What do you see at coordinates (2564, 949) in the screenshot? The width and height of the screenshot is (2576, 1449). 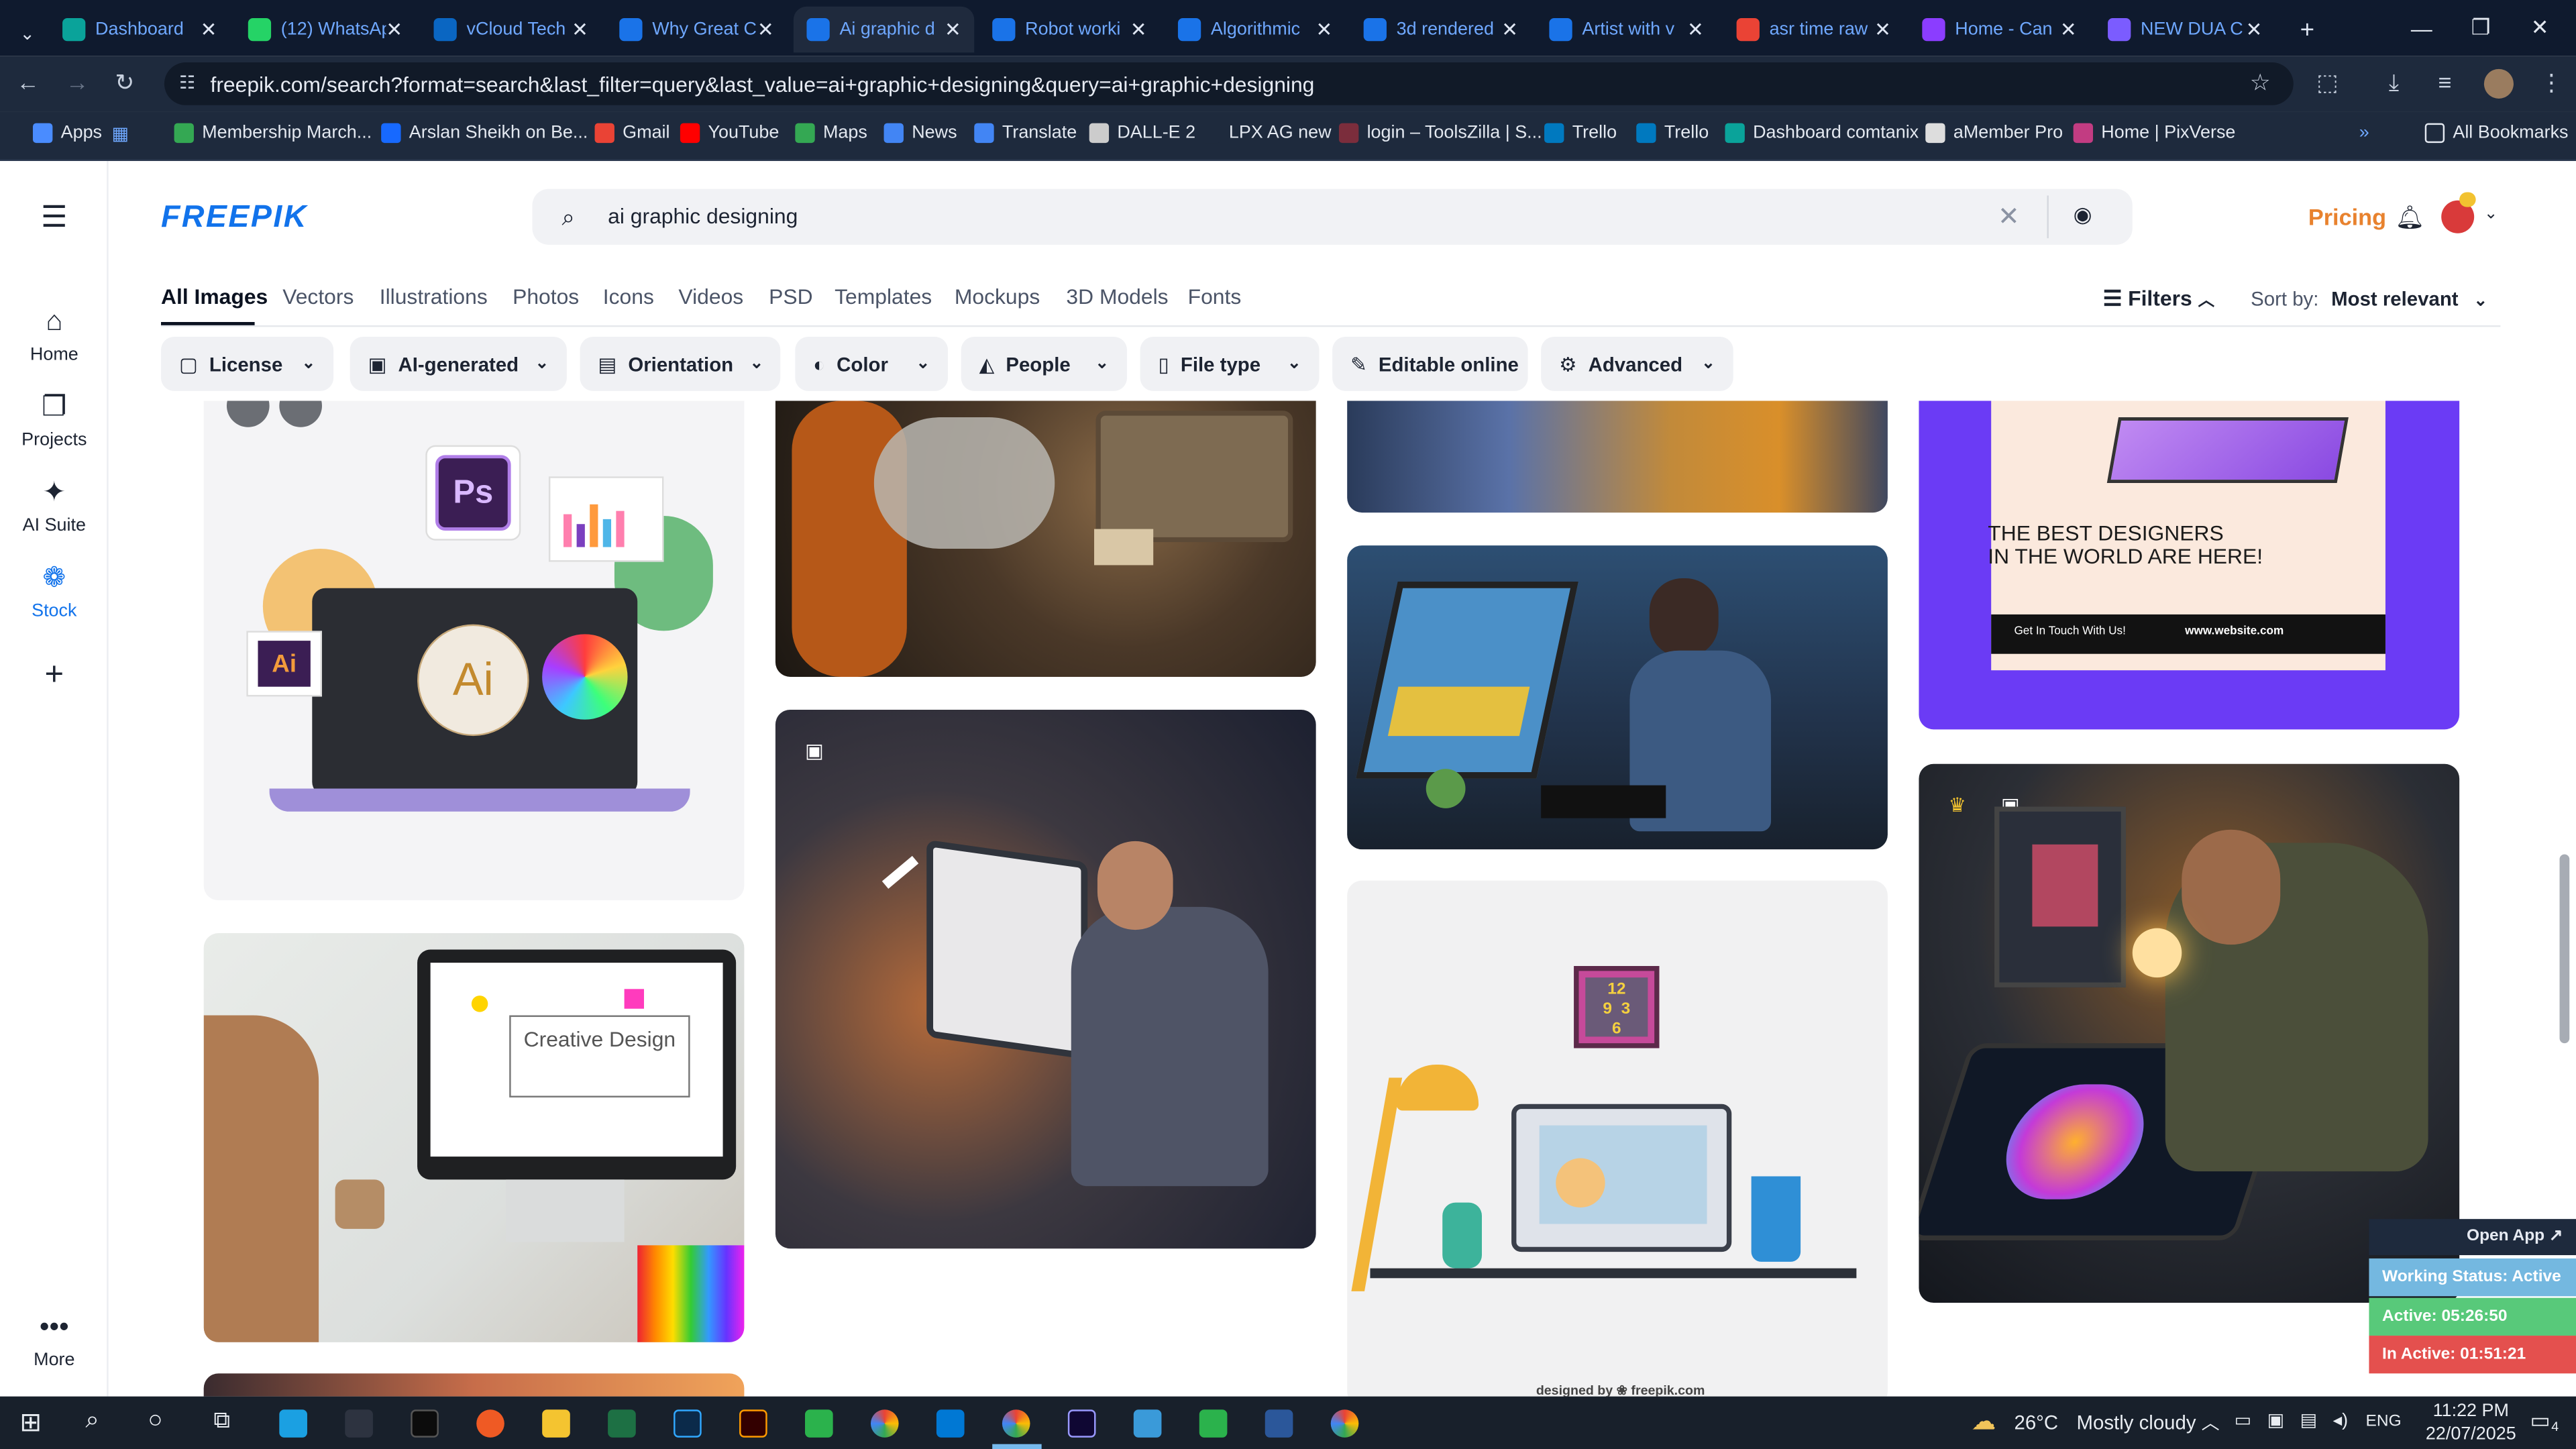 I see `page-scrollbar-thumb` at bounding box center [2564, 949].